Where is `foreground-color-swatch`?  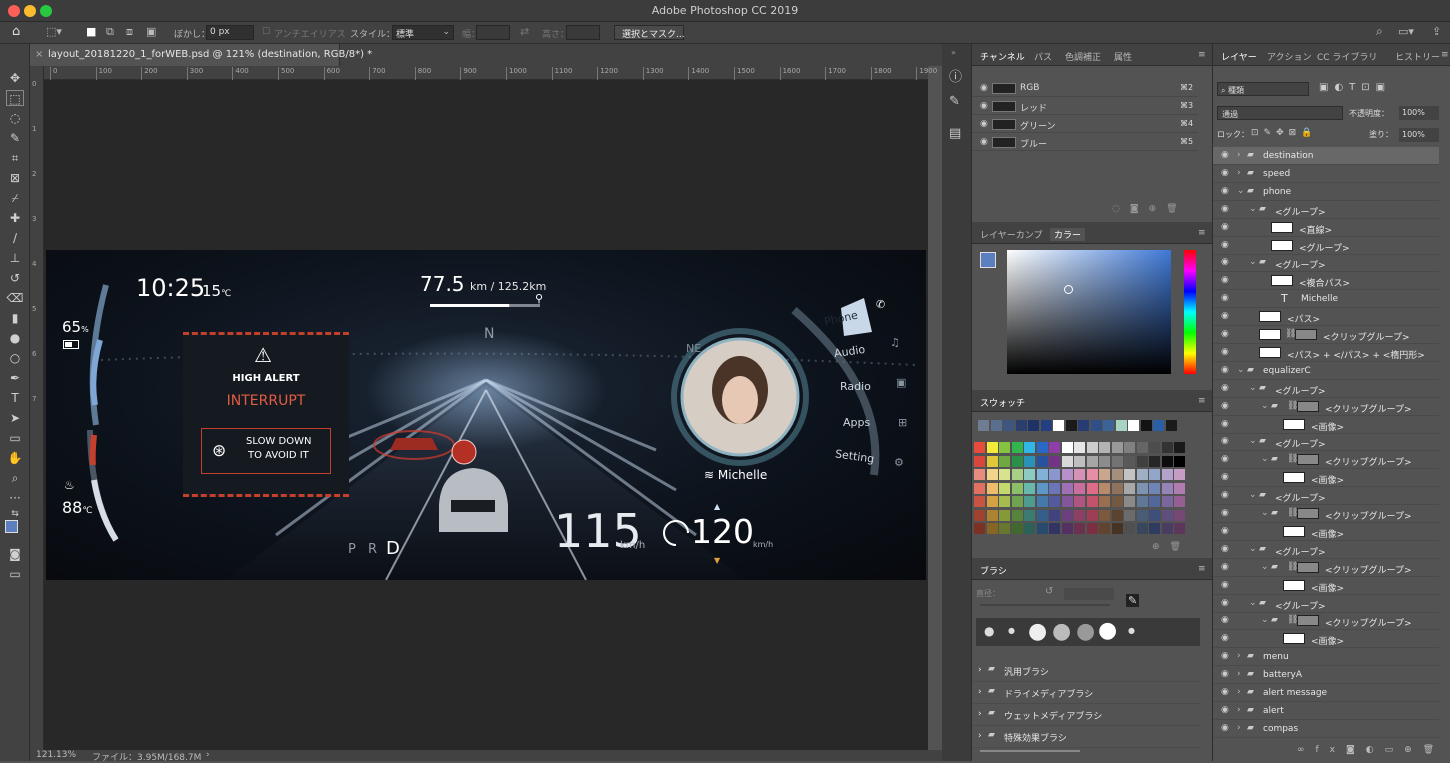 foreground-color-swatch is located at coordinates (11, 526).